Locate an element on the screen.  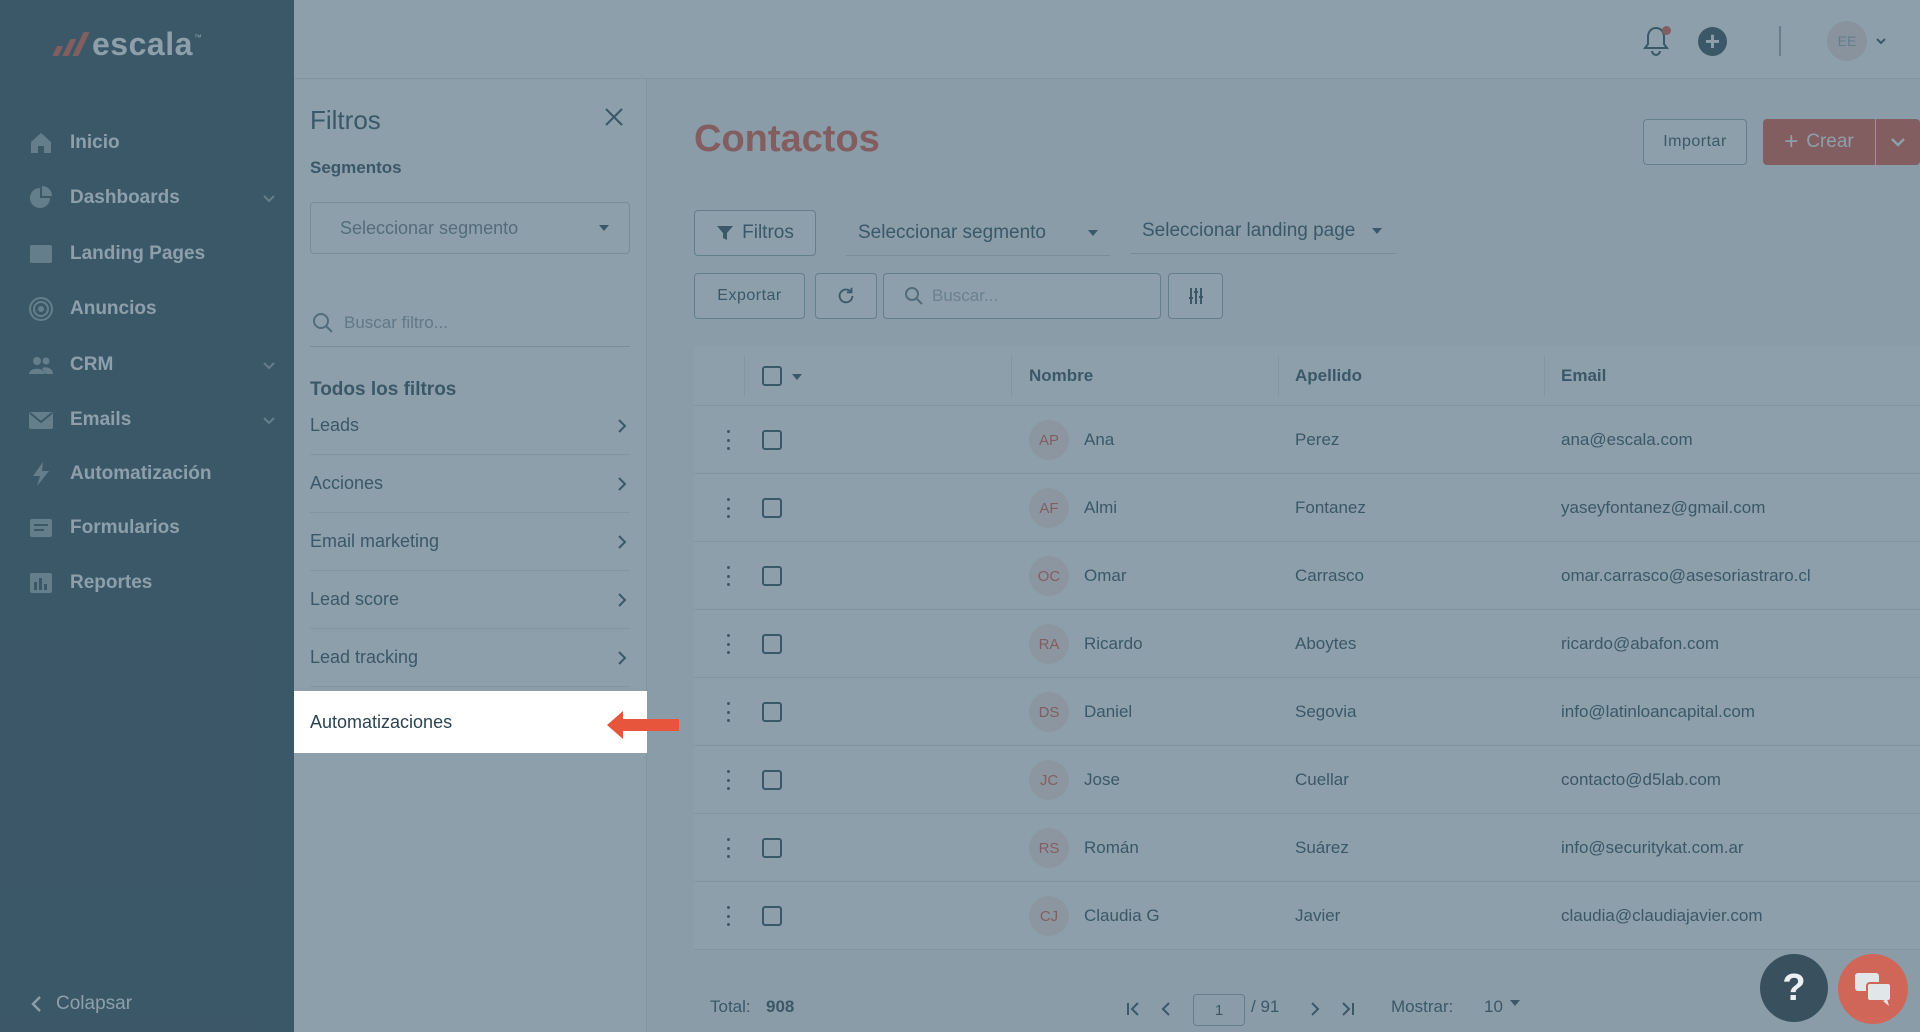
table-row: AF Almi Fontanez yaseyfontanez@gmail.com is located at coordinates (1307, 508).